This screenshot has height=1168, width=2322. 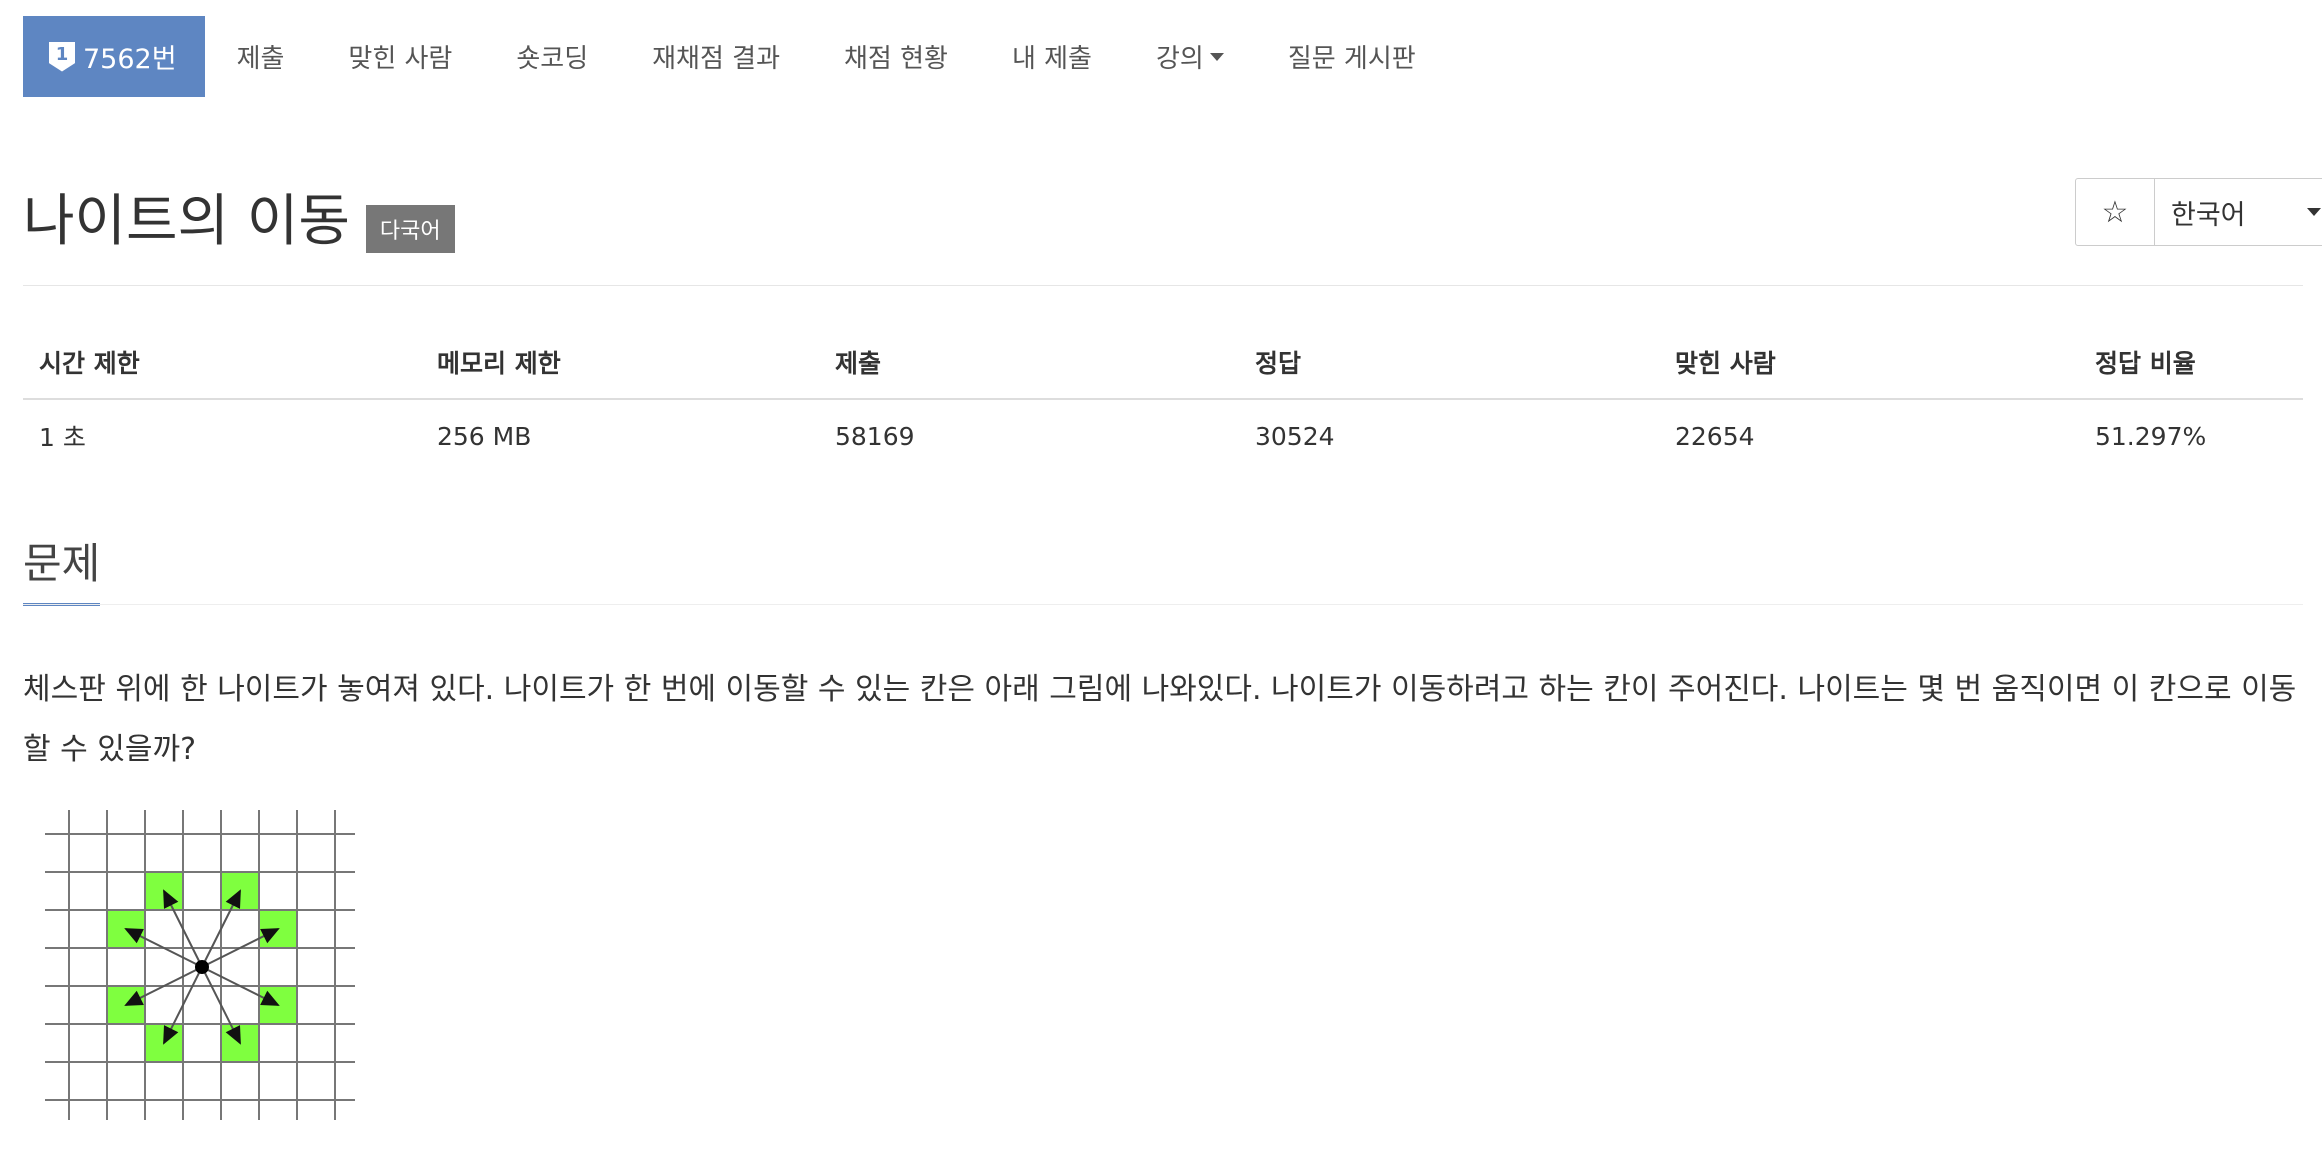 I want to click on cell-submissions: 58169, so click(x=875, y=436).